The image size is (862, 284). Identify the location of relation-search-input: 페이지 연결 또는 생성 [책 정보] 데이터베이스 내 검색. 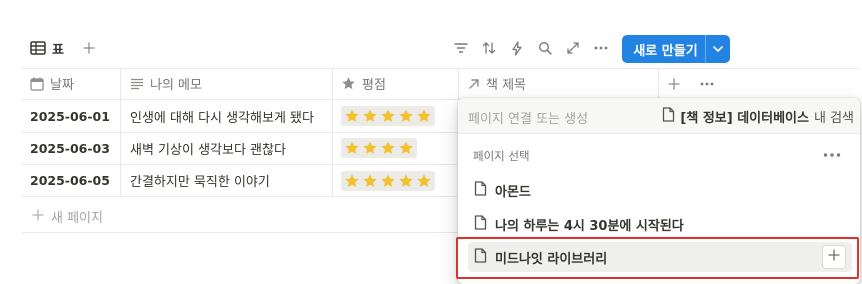
(659, 116).